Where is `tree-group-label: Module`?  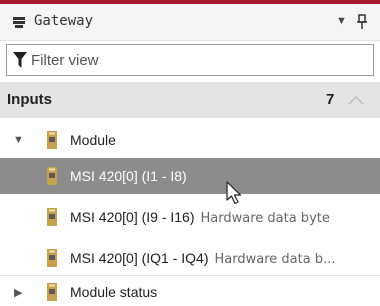 tree-group-label: Module is located at coordinates (93, 140).